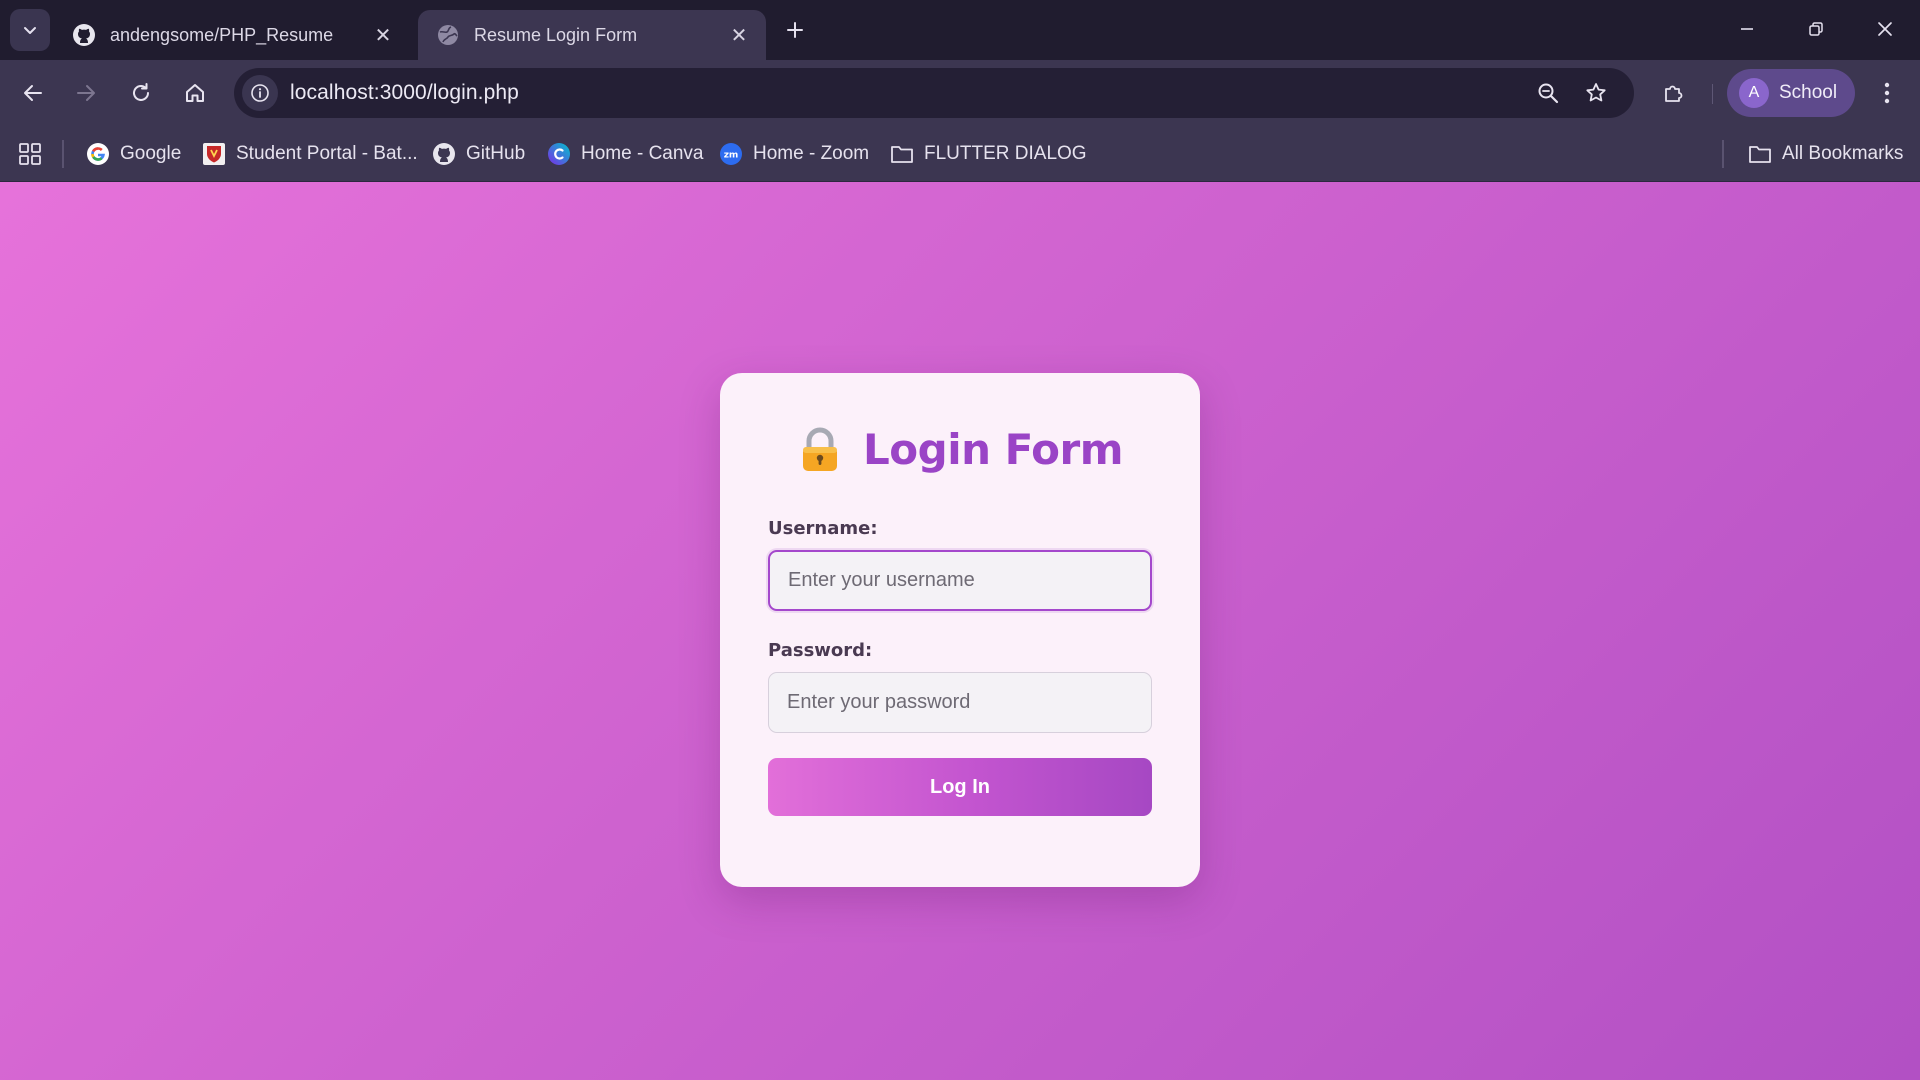 The width and height of the screenshot is (1920, 1080). I want to click on arrow-right-icon, so click(86, 93).